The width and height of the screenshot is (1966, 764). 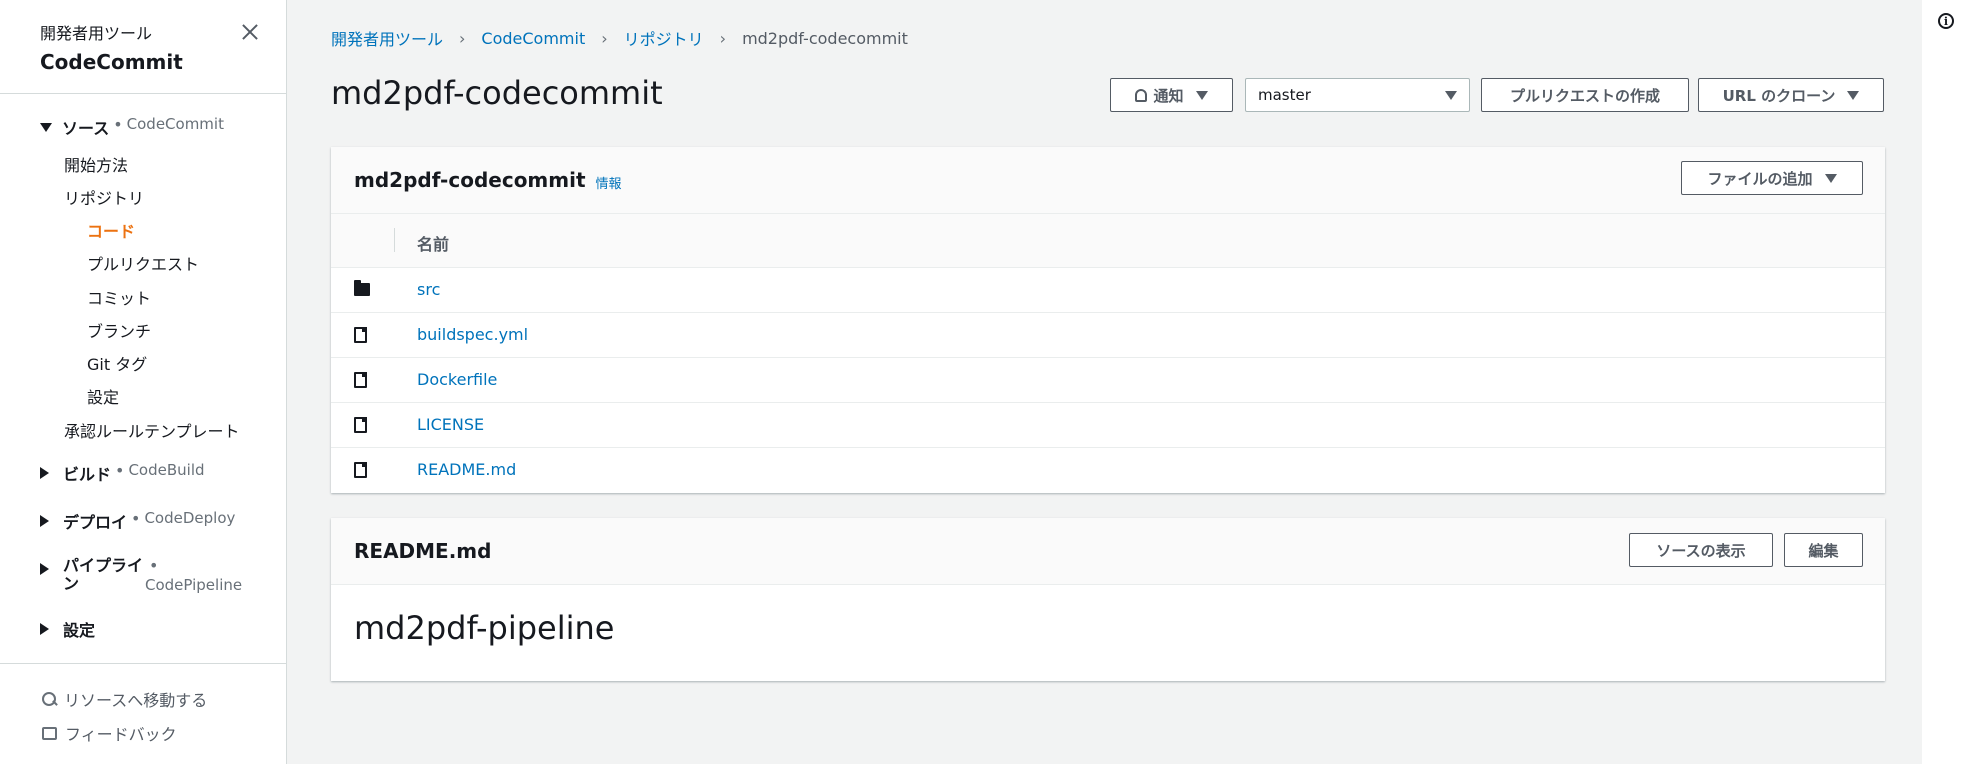 I want to click on readme-panel-header: README.md ソースの表示 編集, so click(x=1108, y=551).